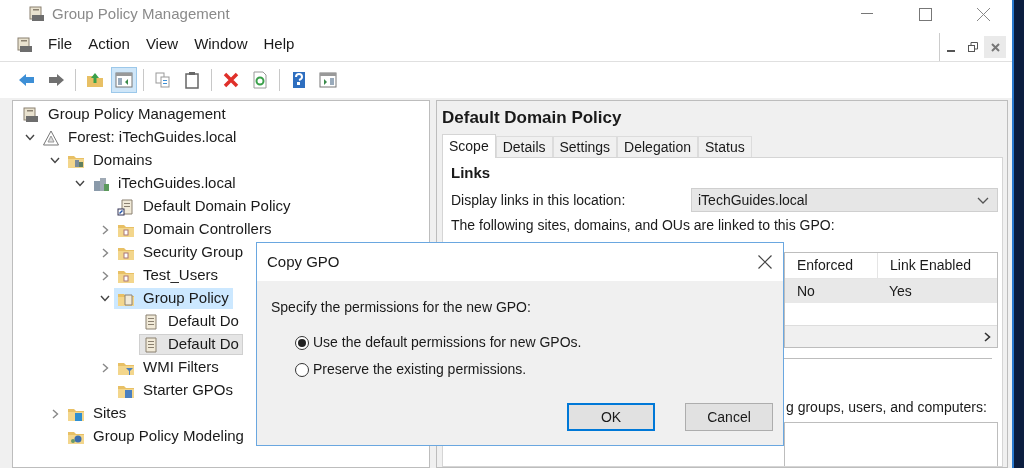  I want to click on refresh-icon, so click(260, 80).